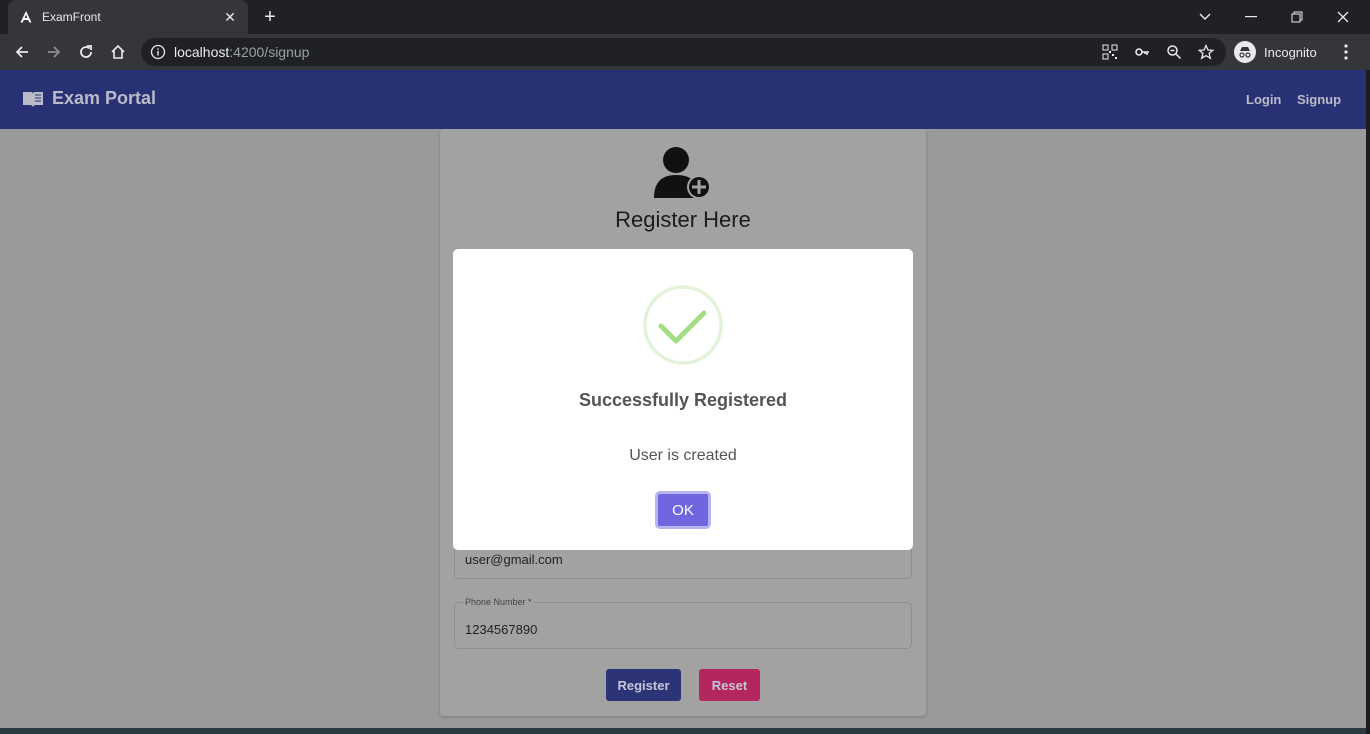  Describe the element at coordinates (683, 172) in the screenshot. I see `add-user-icon` at that location.